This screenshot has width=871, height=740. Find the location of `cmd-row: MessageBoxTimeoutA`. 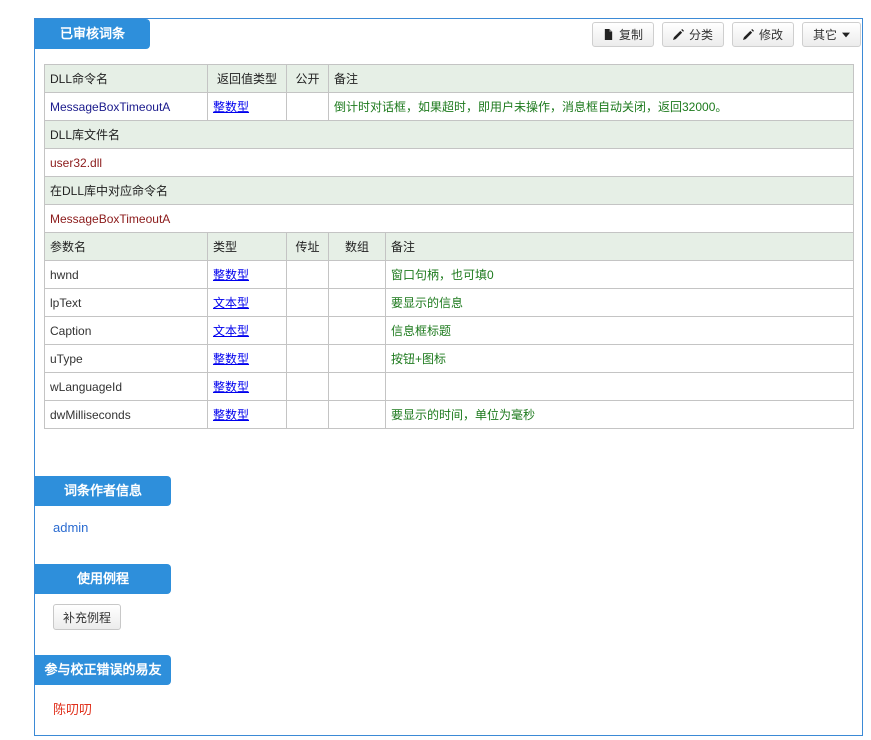

cmd-row: MessageBoxTimeoutA is located at coordinates (449, 218).